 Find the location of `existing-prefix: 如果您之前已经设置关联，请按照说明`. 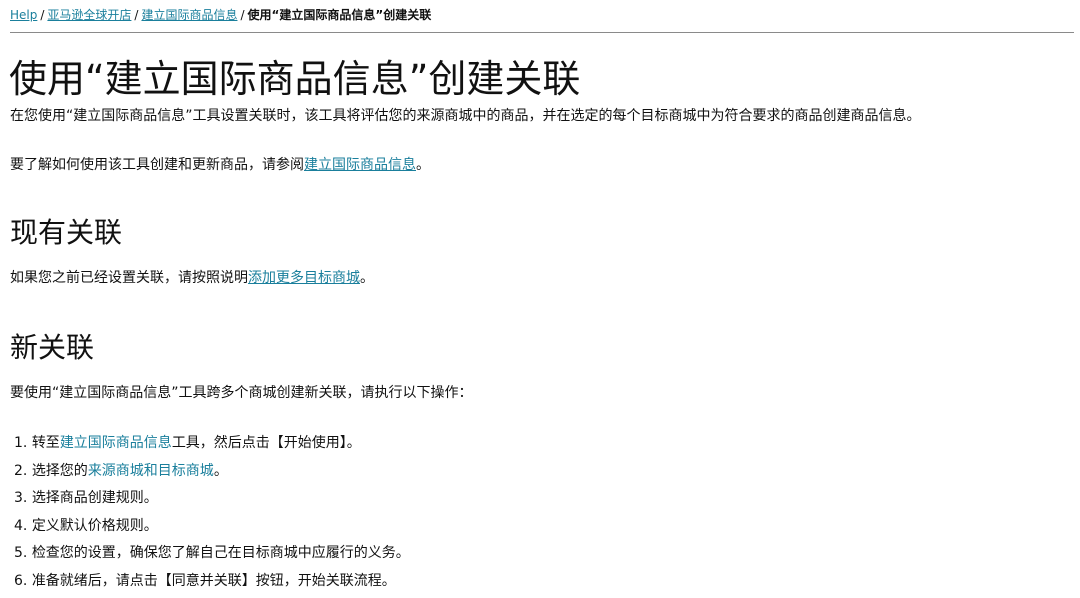

existing-prefix: 如果您之前已经设置关联，请按照说明 is located at coordinates (129, 278).